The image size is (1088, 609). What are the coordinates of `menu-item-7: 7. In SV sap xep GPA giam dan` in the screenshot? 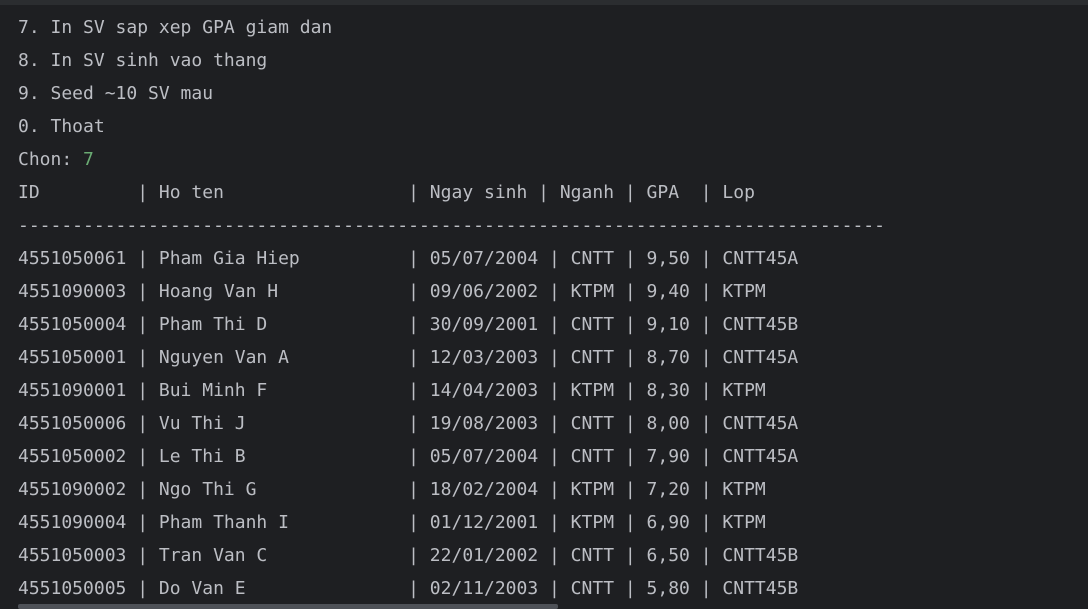 It's located at (175, 27).